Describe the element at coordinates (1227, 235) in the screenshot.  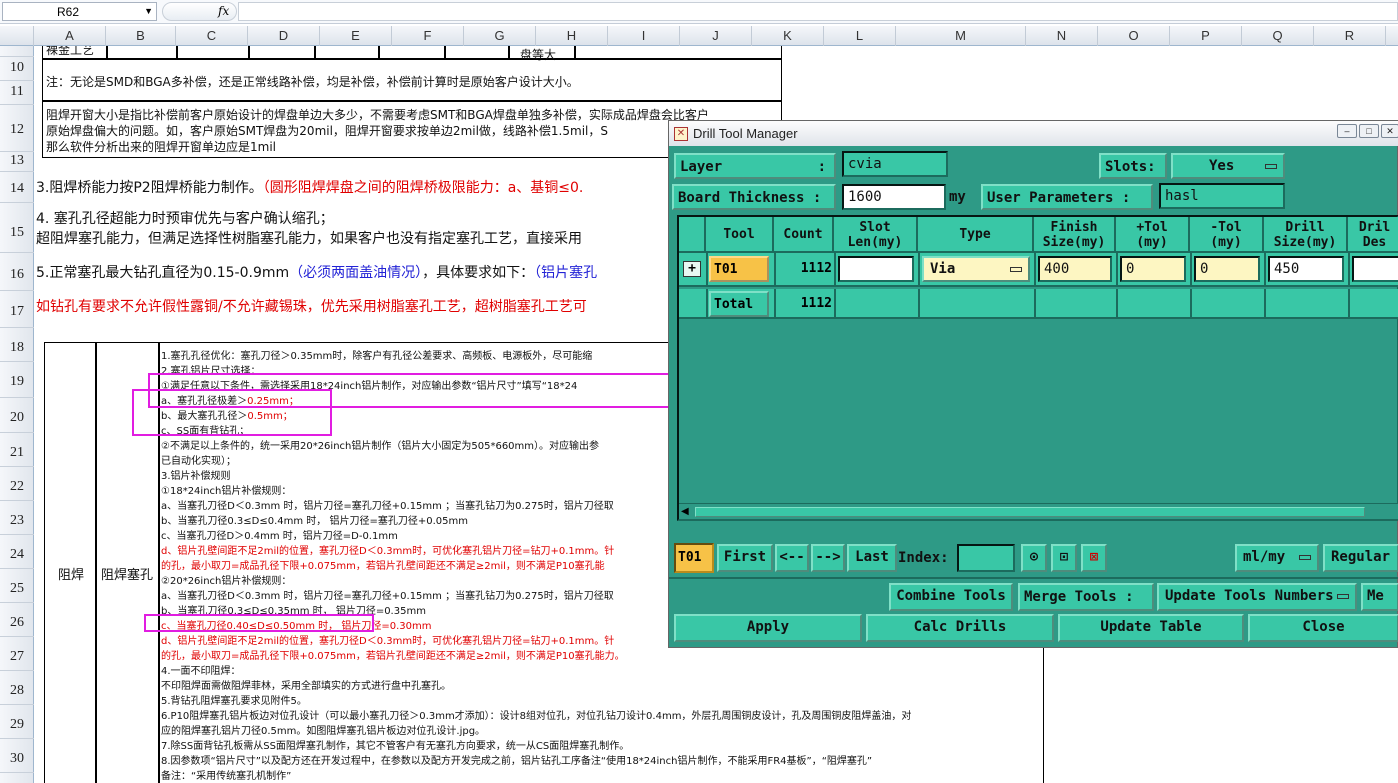
I see `header-minus-tol: -Tol (my)` at that location.